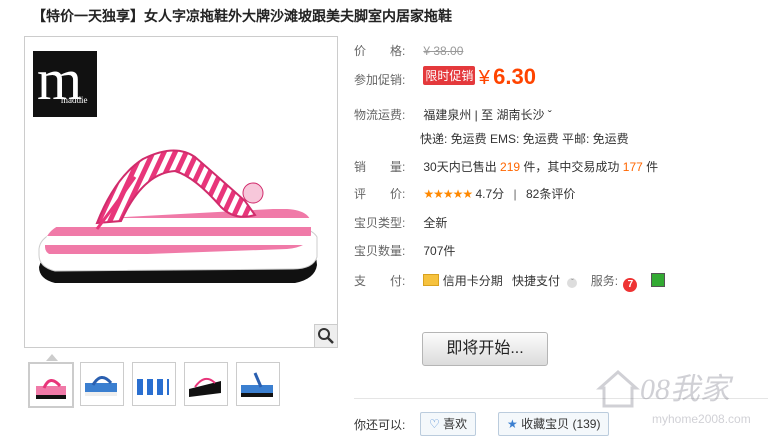  What do you see at coordinates (434, 424) in the screenshot?
I see `heart-icon: ♡` at bounding box center [434, 424].